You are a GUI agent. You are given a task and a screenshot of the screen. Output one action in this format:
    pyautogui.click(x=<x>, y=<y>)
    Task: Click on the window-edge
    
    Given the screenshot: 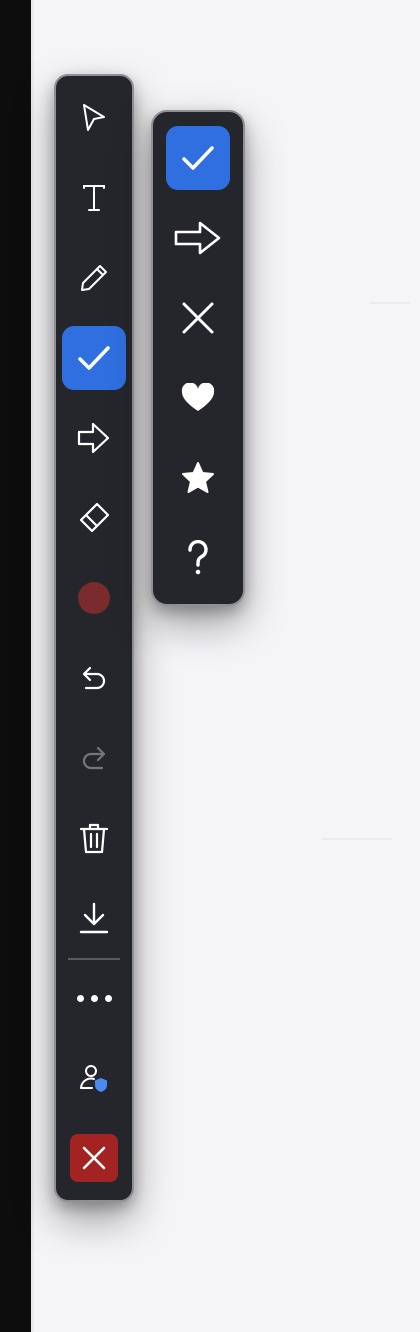 What is the action you would take?
    pyautogui.click(x=17, y=666)
    